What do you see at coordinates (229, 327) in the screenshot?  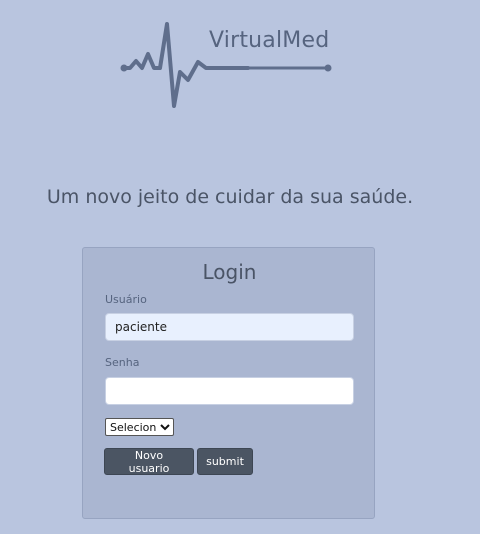 I see `username-input` at bounding box center [229, 327].